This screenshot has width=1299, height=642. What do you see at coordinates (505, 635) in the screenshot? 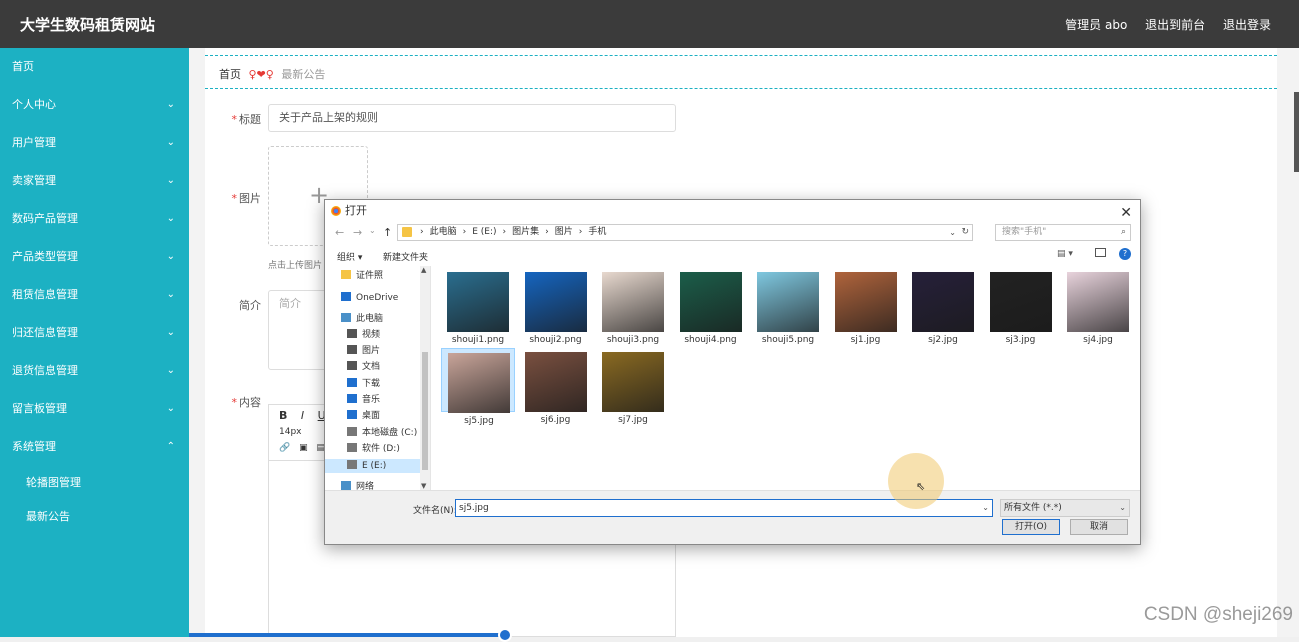
I see `video-progress-handle` at bounding box center [505, 635].